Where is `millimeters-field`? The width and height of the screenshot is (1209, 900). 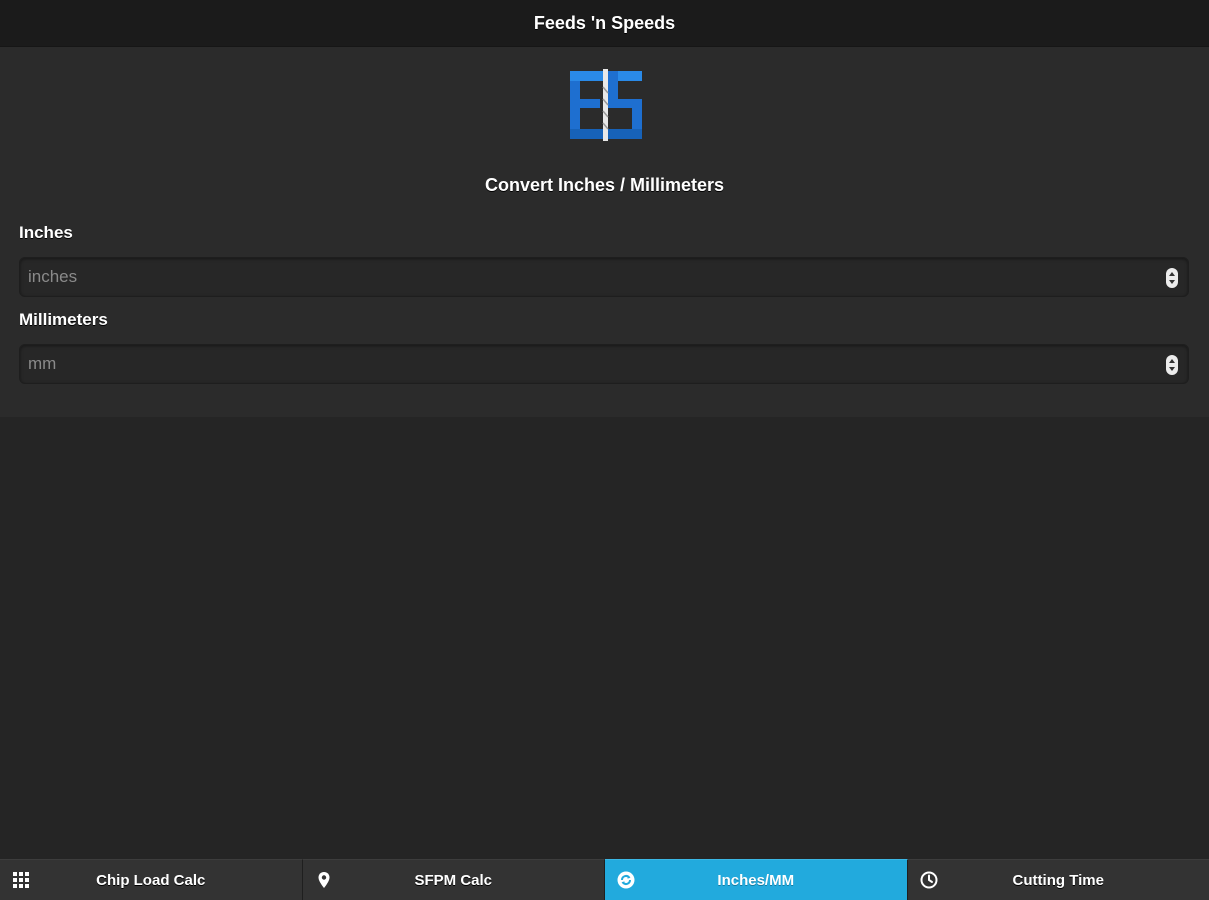
millimeters-field is located at coordinates (604, 364).